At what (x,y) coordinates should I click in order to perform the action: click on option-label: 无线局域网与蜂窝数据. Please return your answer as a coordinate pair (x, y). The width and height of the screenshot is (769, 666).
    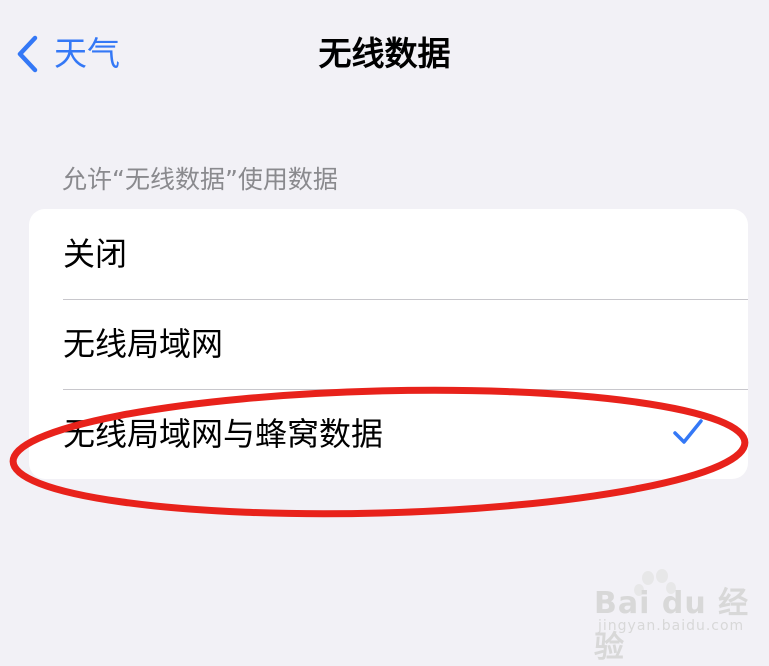
    Looking at the image, I should click on (223, 434).